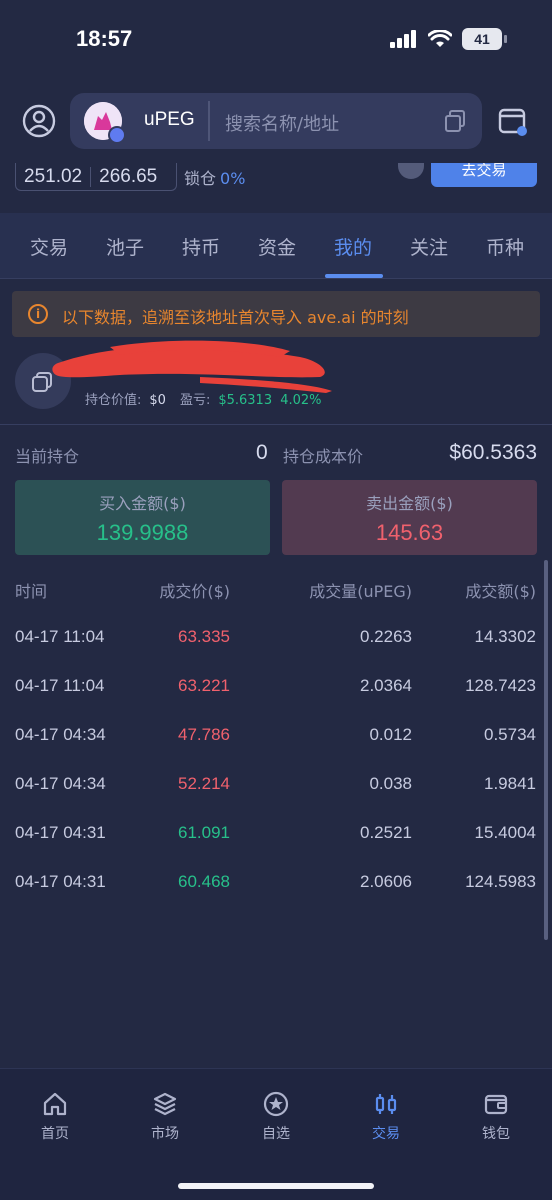  What do you see at coordinates (47, 456) in the screenshot?
I see `current-position-label: 当前持仓` at bounding box center [47, 456].